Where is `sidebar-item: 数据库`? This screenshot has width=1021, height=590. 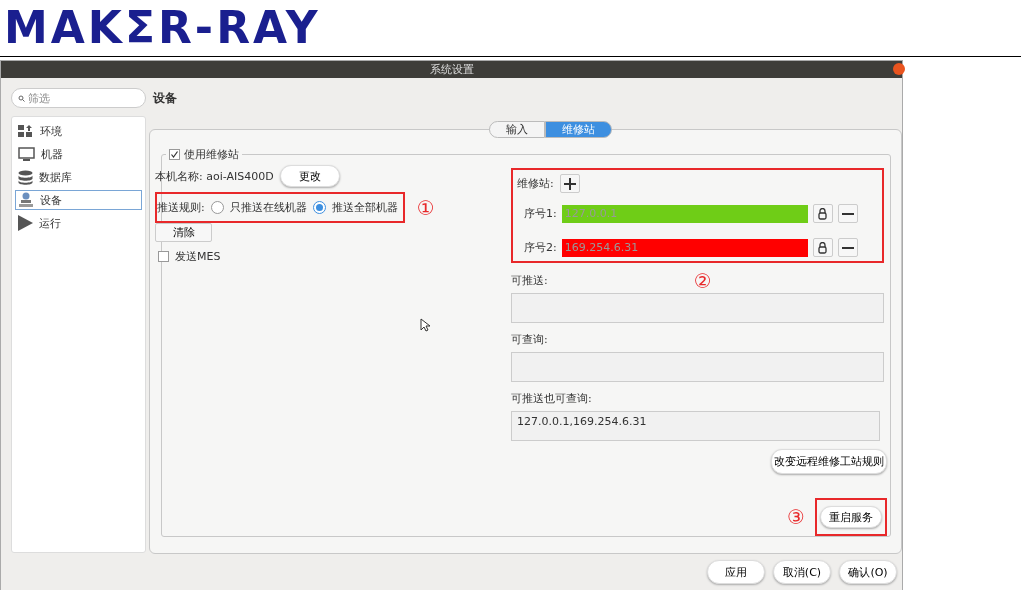 sidebar-item: 数据库 is located at coordinates (78, 177).